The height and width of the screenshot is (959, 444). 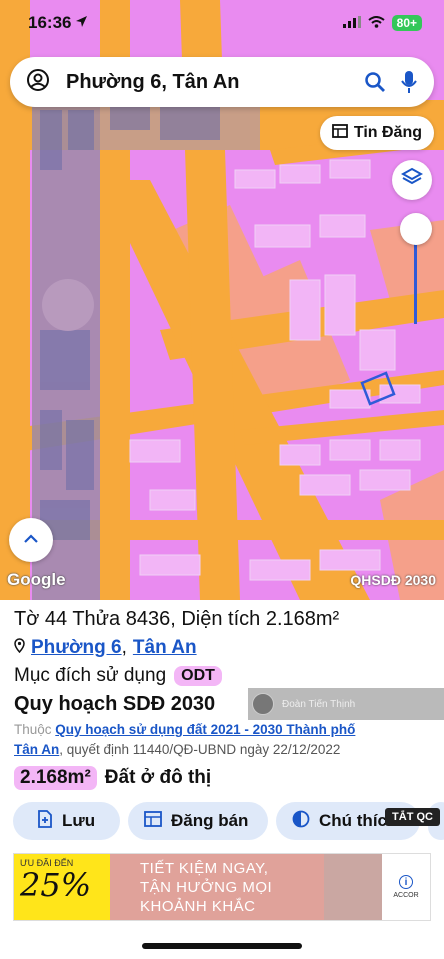 I want to click on map-pin-icon, so click(x=19, y=648).